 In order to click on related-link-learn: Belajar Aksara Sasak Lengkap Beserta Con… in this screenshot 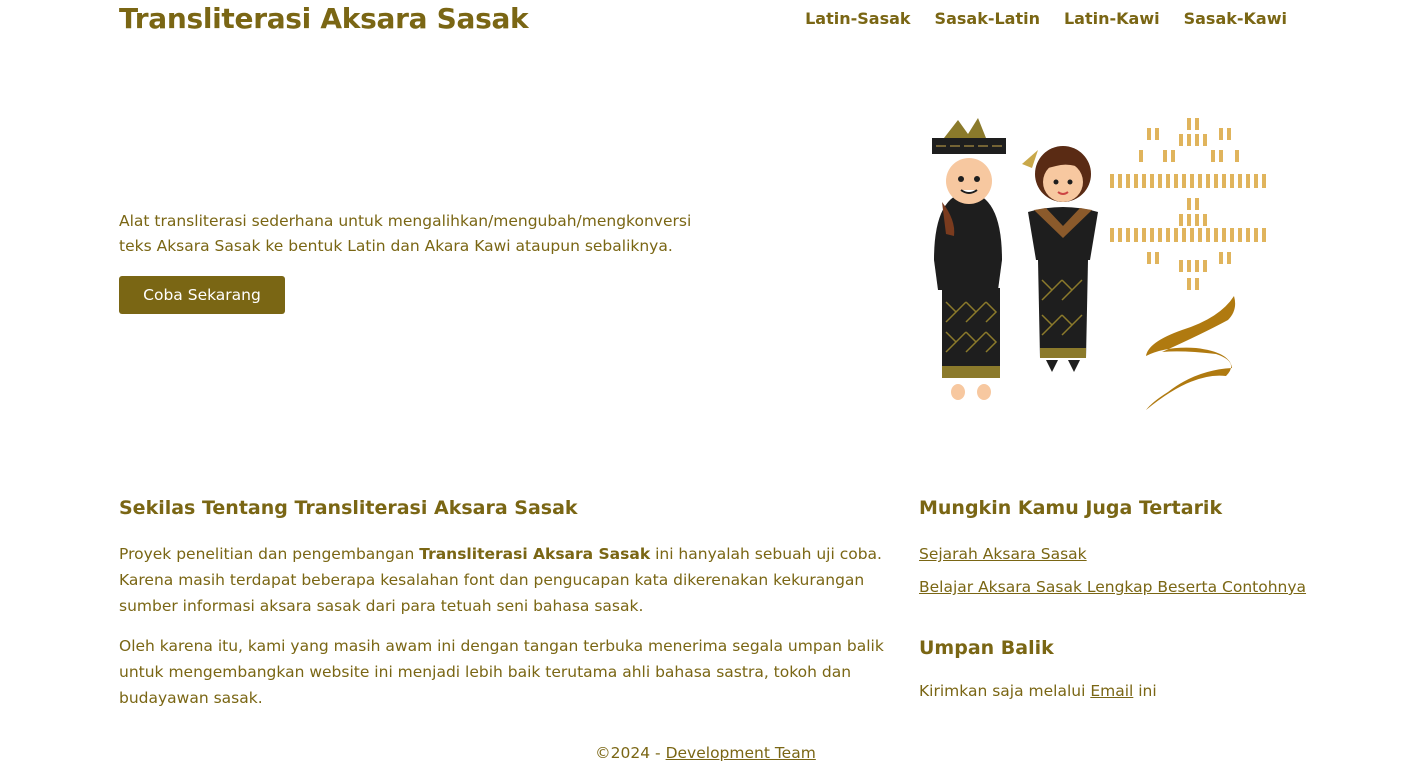, I will do `click(1112, 587)`.